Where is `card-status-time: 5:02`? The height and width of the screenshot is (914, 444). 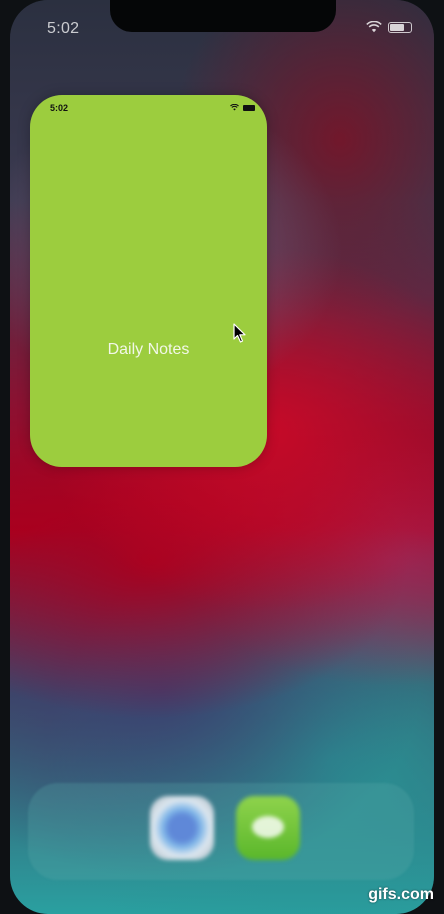 card-status-time: 5:02 is located at coordinates (59, 108).